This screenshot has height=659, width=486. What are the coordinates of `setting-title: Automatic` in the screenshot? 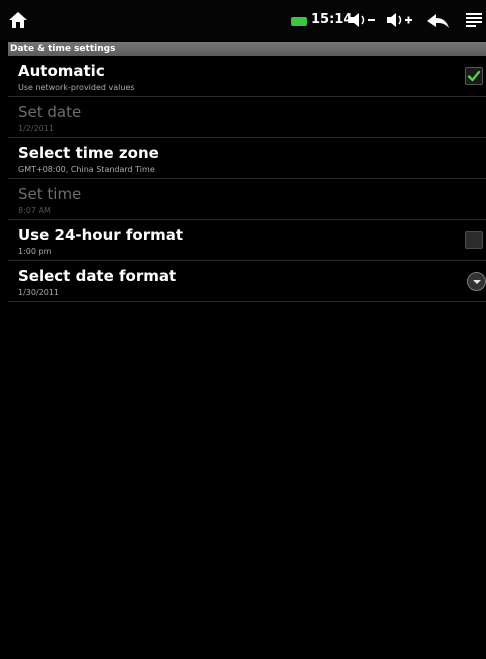 It's located at (61, 71).